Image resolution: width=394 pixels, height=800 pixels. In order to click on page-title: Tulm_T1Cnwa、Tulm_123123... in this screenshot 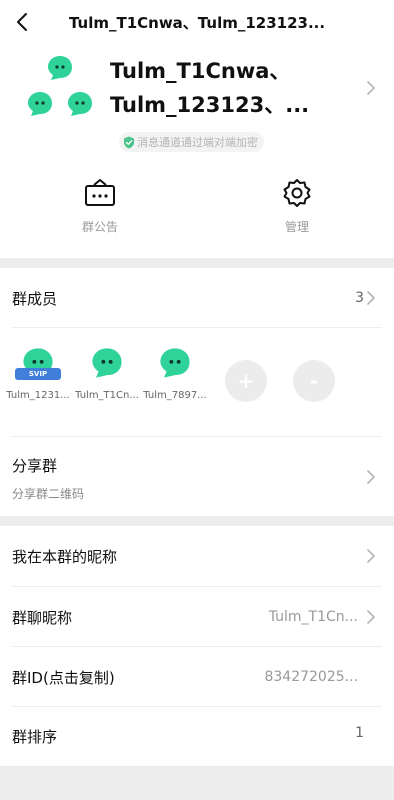, I will do `click(197, 23)`.